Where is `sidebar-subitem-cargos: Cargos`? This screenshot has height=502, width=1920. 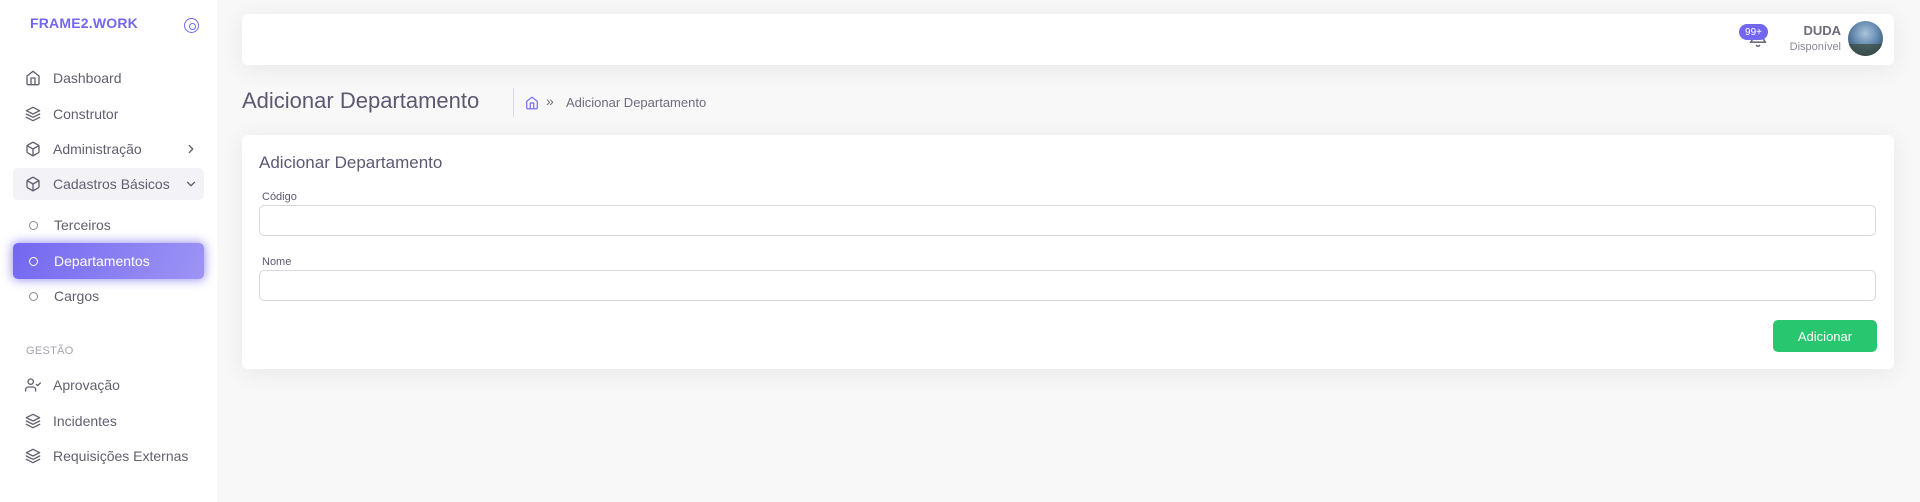
sidebar-subitem-cargos: Cargos is located at coordinates (108, 296).